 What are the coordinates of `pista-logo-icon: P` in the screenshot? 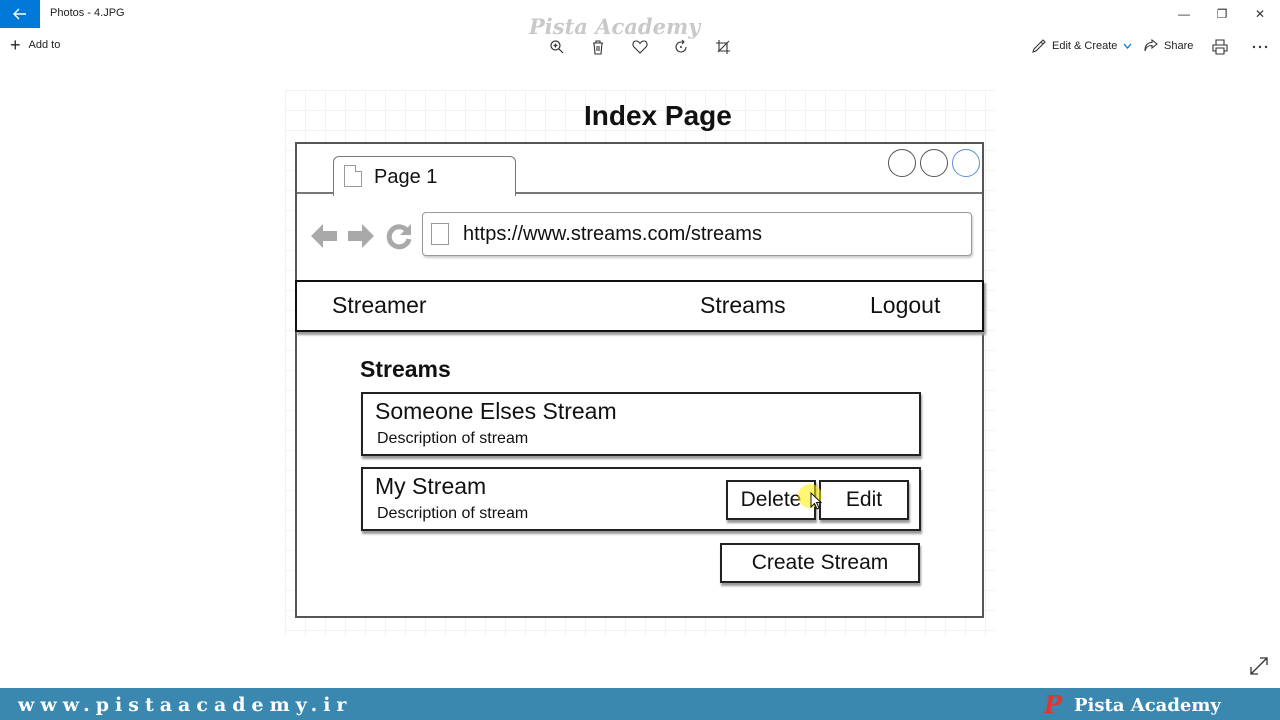 It's located at (1053, 704).